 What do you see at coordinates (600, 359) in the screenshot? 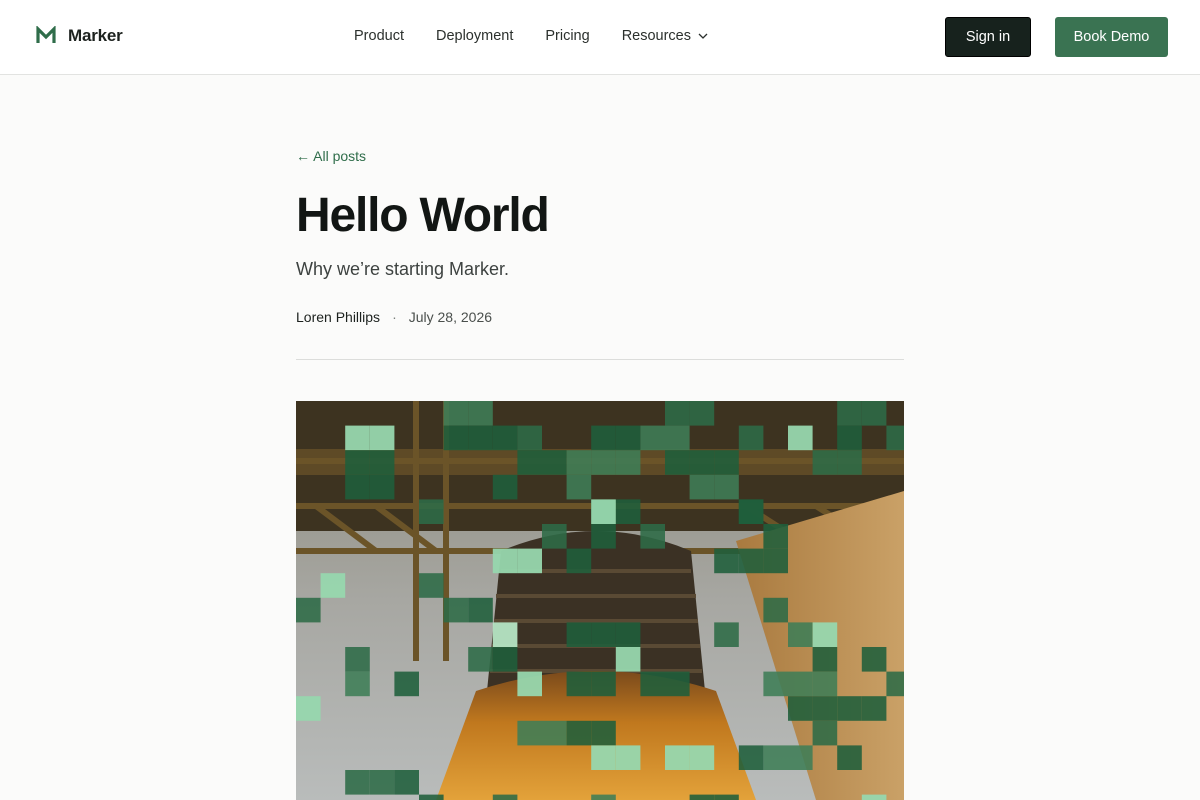
I see `divider` at bounding box center [600, 359].